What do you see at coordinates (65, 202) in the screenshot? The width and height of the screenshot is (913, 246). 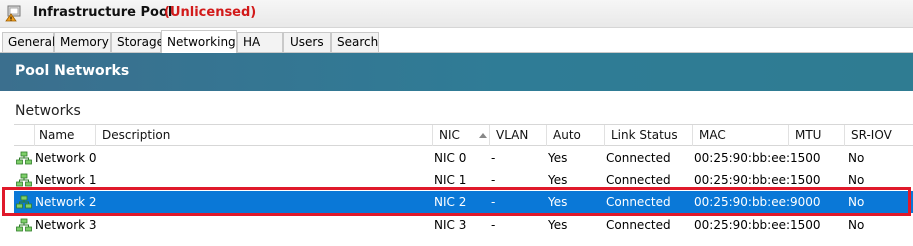 I see `cell-name: Network 2` at bounding box center [65, 202].